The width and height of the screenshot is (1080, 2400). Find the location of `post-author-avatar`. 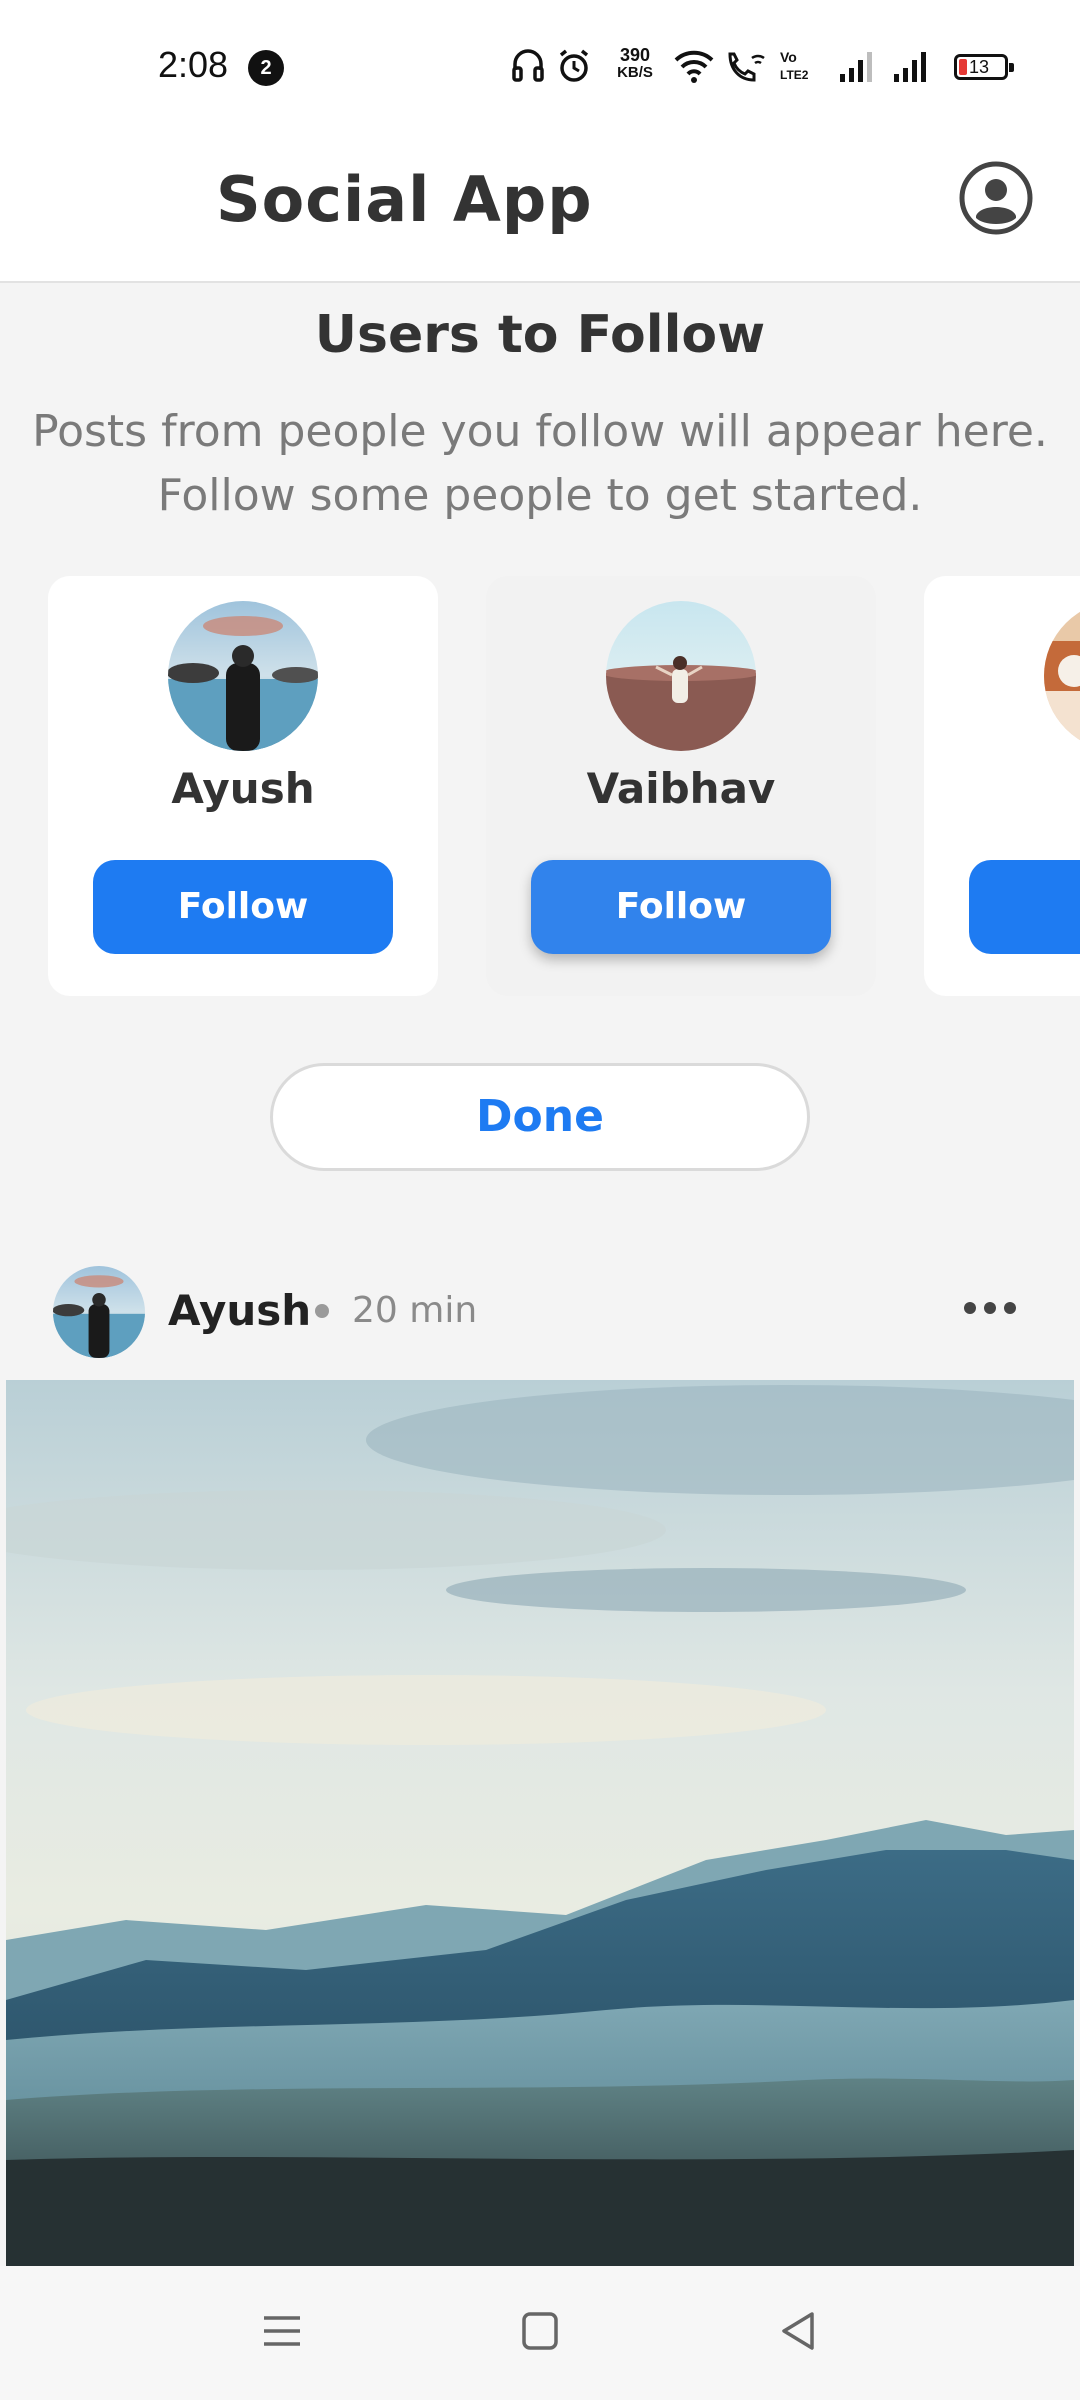

post-author-avatar is located at coordinates (99, 1312).